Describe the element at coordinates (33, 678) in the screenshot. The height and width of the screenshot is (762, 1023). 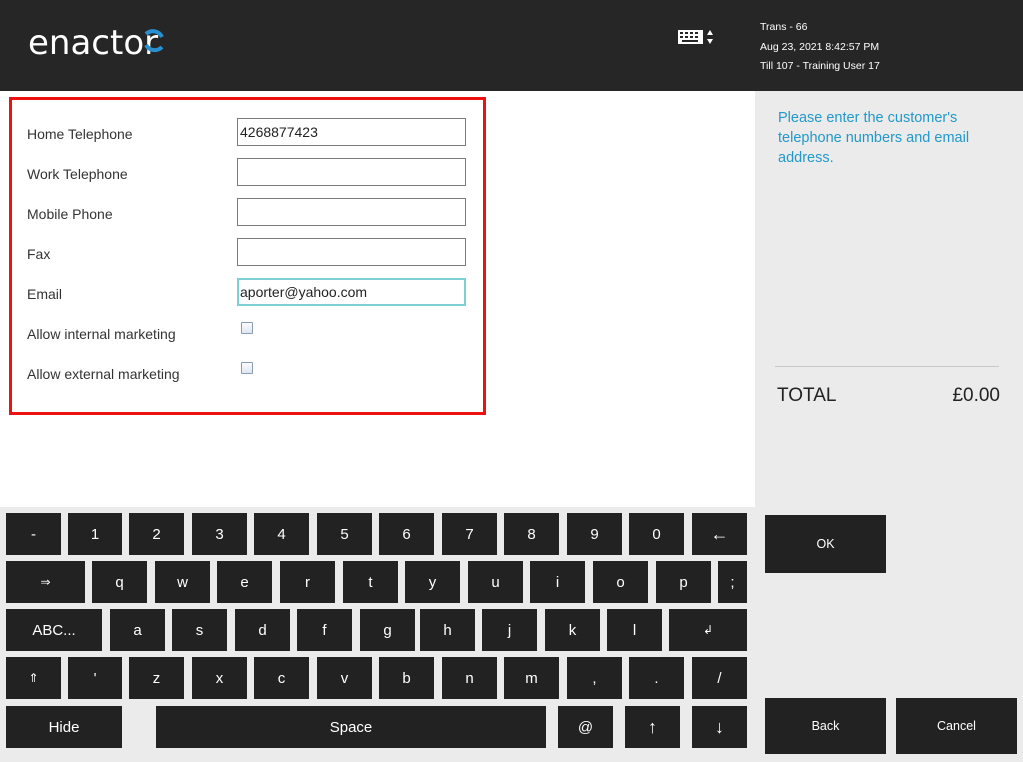
I see `shift-key: ⇑` at that location.